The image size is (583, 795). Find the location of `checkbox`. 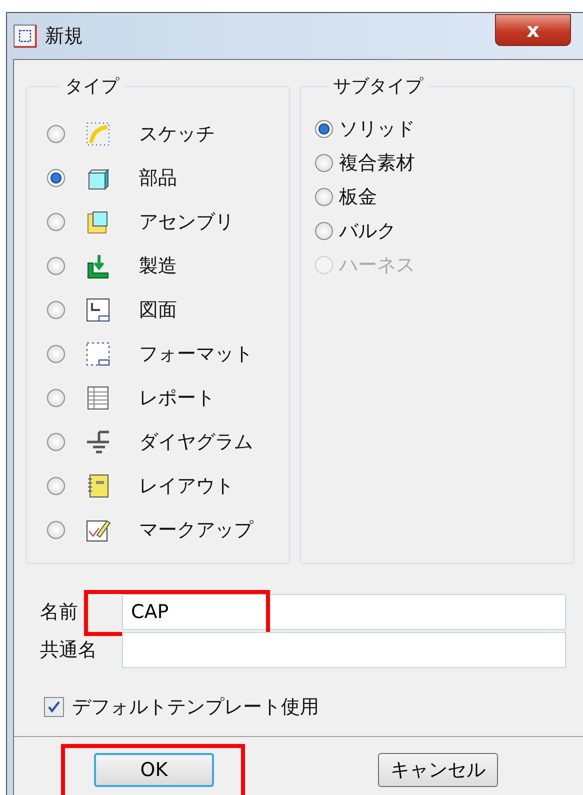

checkbox is located at coordinates (54, 707).